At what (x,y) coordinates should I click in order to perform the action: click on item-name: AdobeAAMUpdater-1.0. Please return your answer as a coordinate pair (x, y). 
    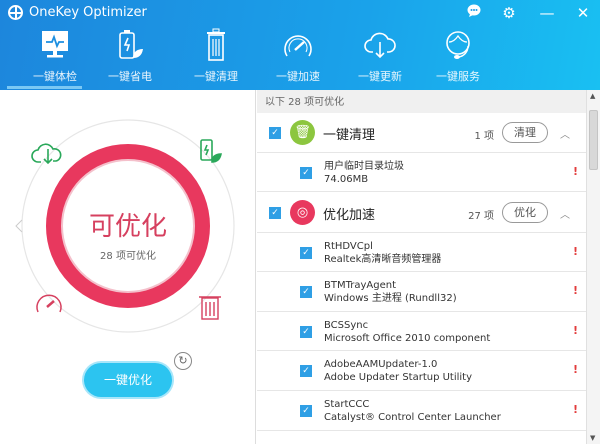
    Looking at the image, I should click on (381, 364).